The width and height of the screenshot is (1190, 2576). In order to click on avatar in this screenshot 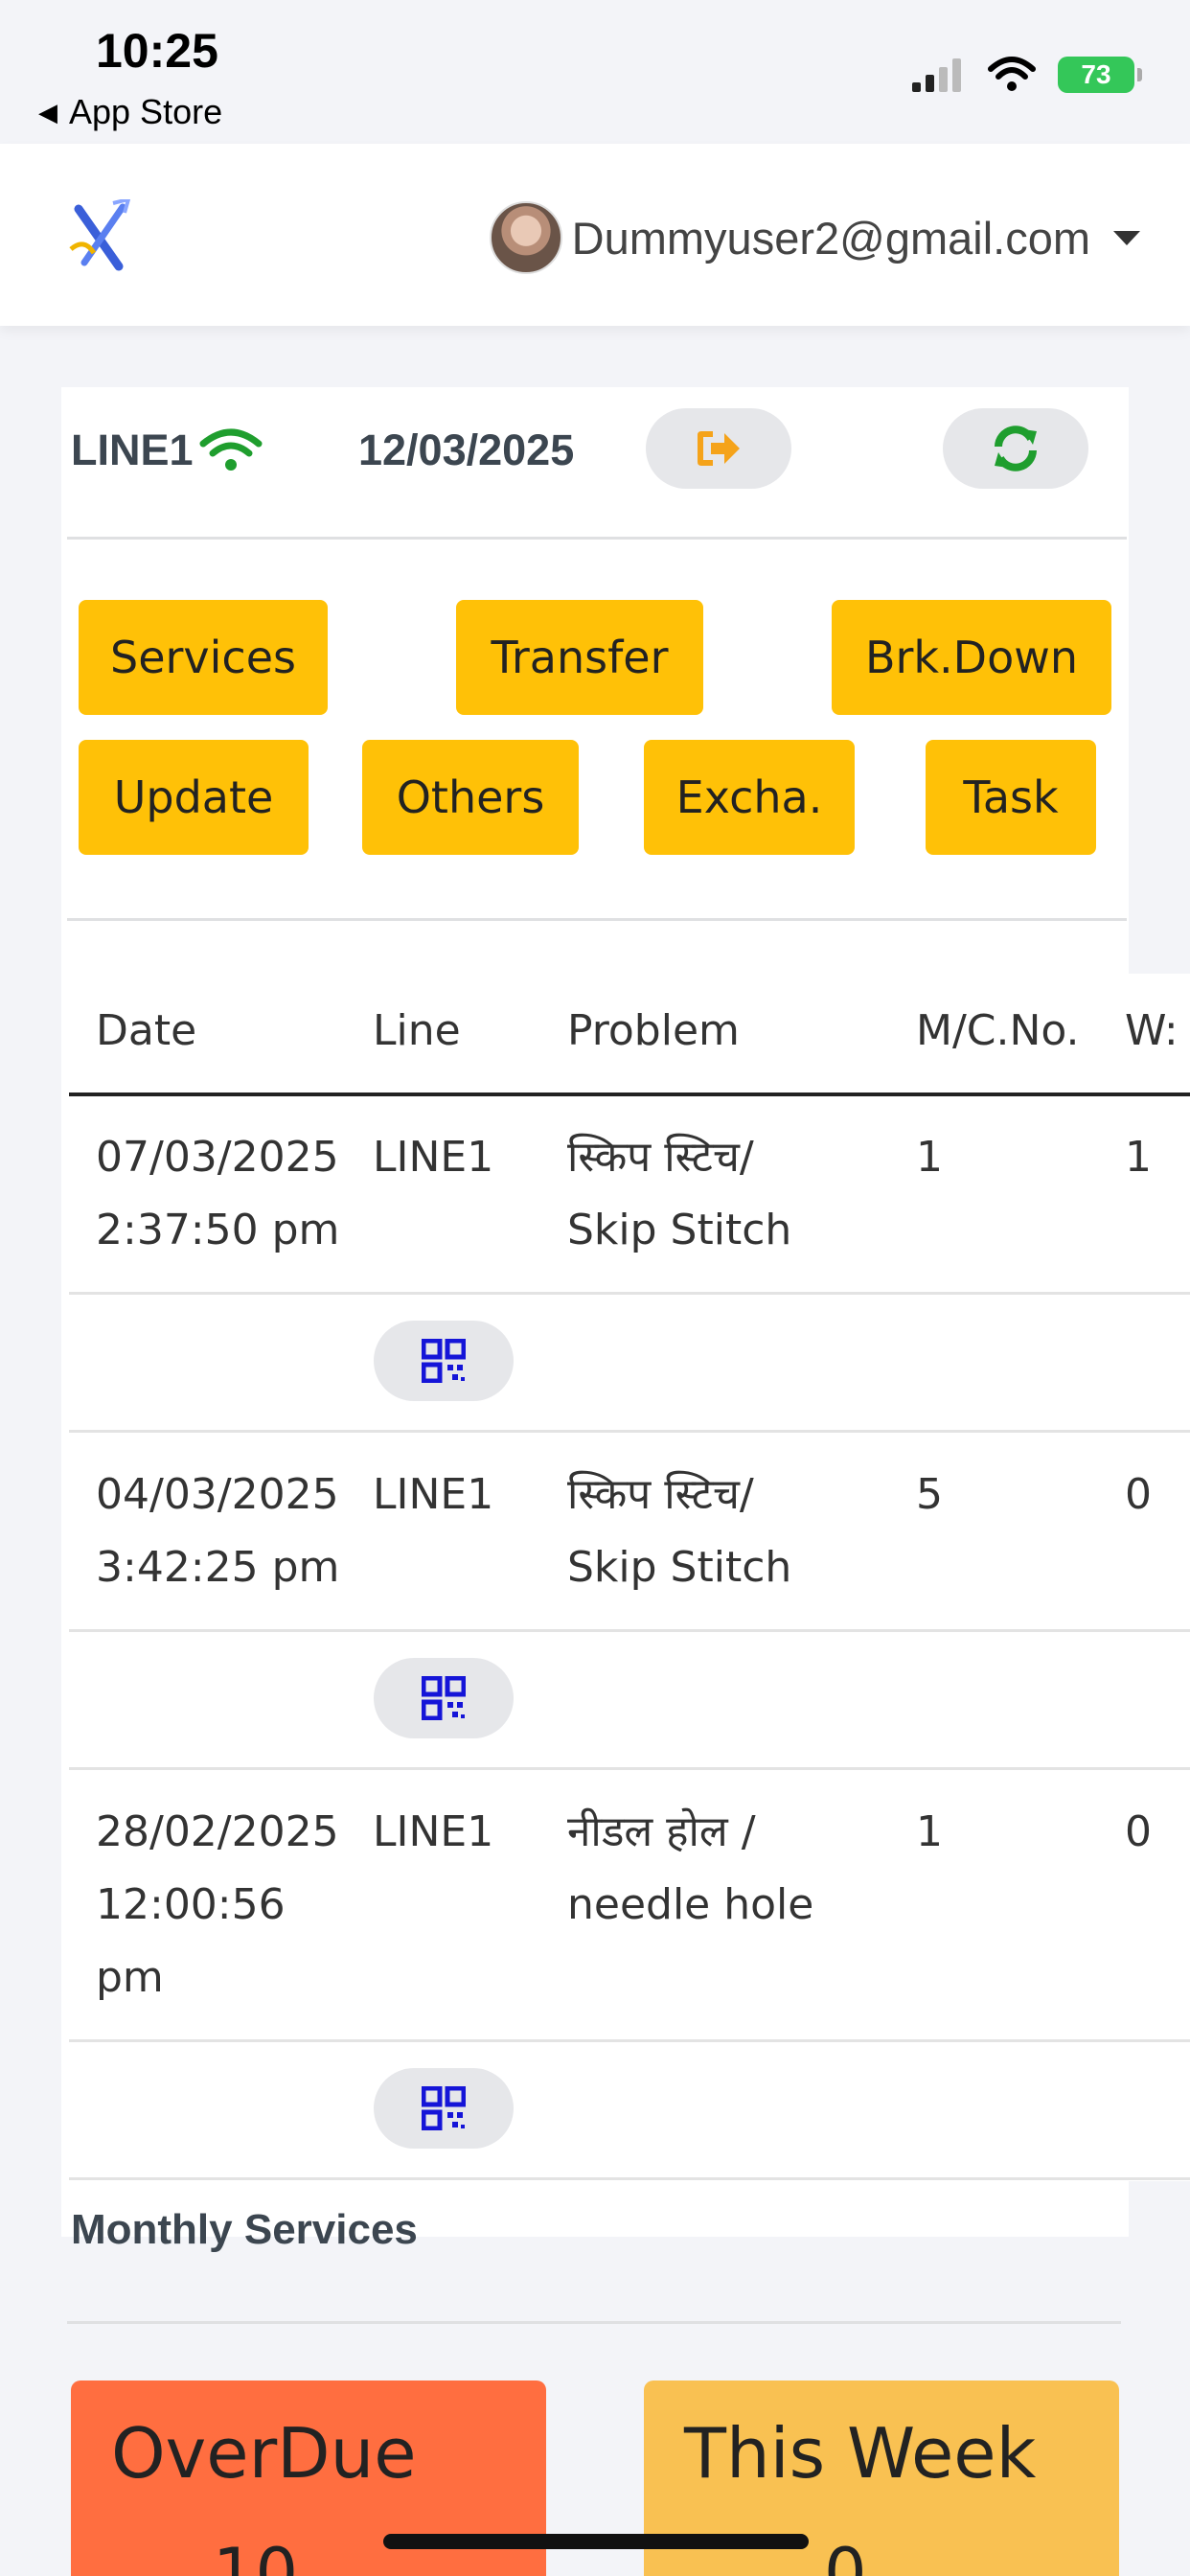, I will do `click(526, 237)`.